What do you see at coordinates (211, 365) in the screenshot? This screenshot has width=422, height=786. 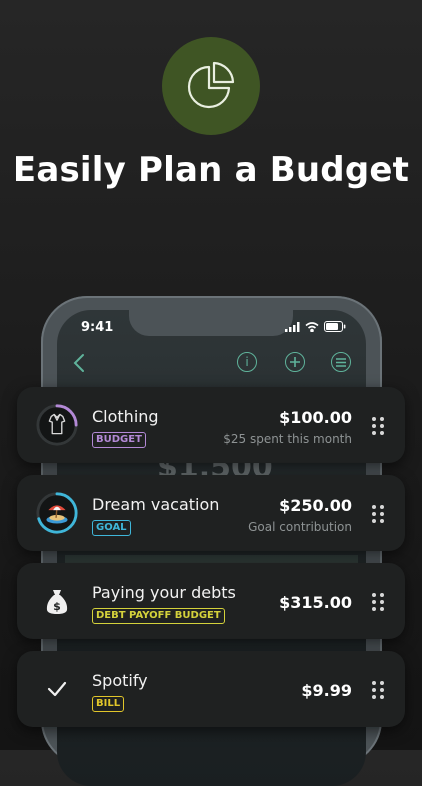 I see `phone-navbar: i` at bounding box center [211, 365].